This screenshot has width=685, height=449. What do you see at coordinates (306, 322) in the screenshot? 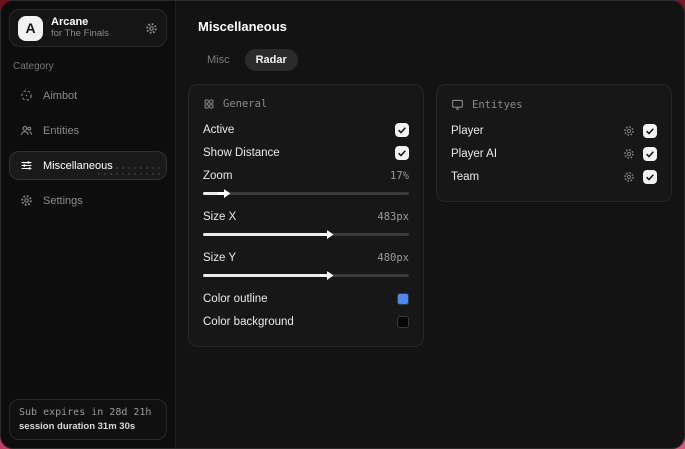
I see `color-background-row: Color background` at bounding box center [306, 322].